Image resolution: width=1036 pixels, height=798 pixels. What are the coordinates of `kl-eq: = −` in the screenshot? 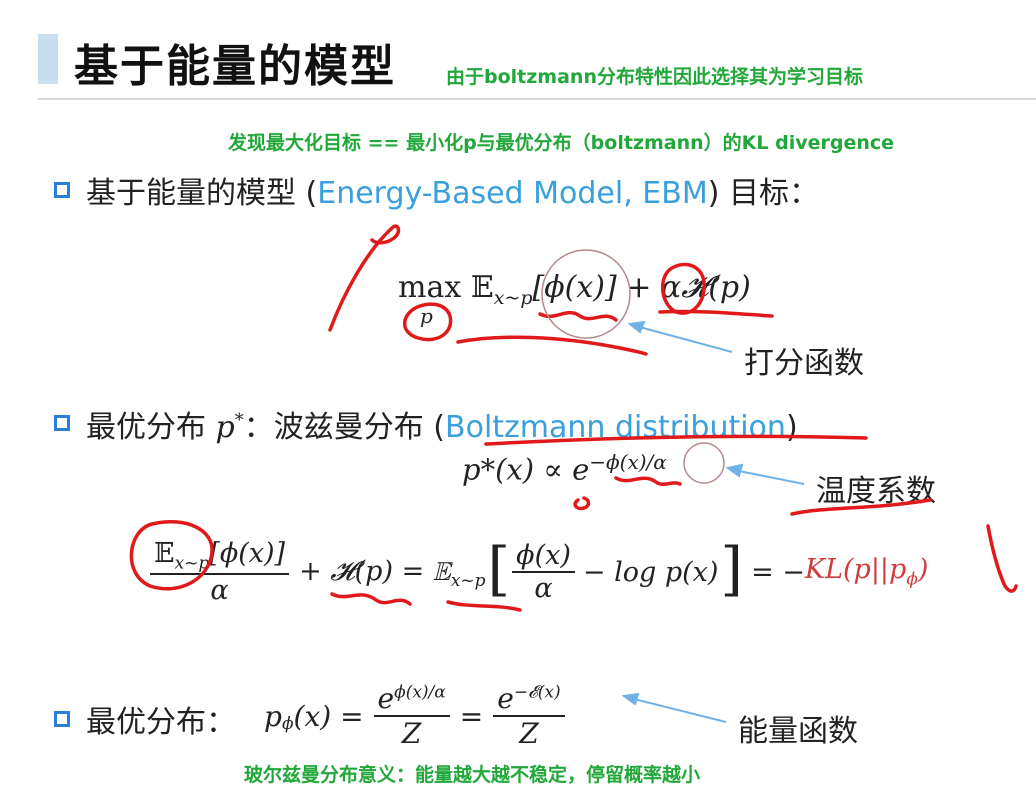 It's located at (778, 572).